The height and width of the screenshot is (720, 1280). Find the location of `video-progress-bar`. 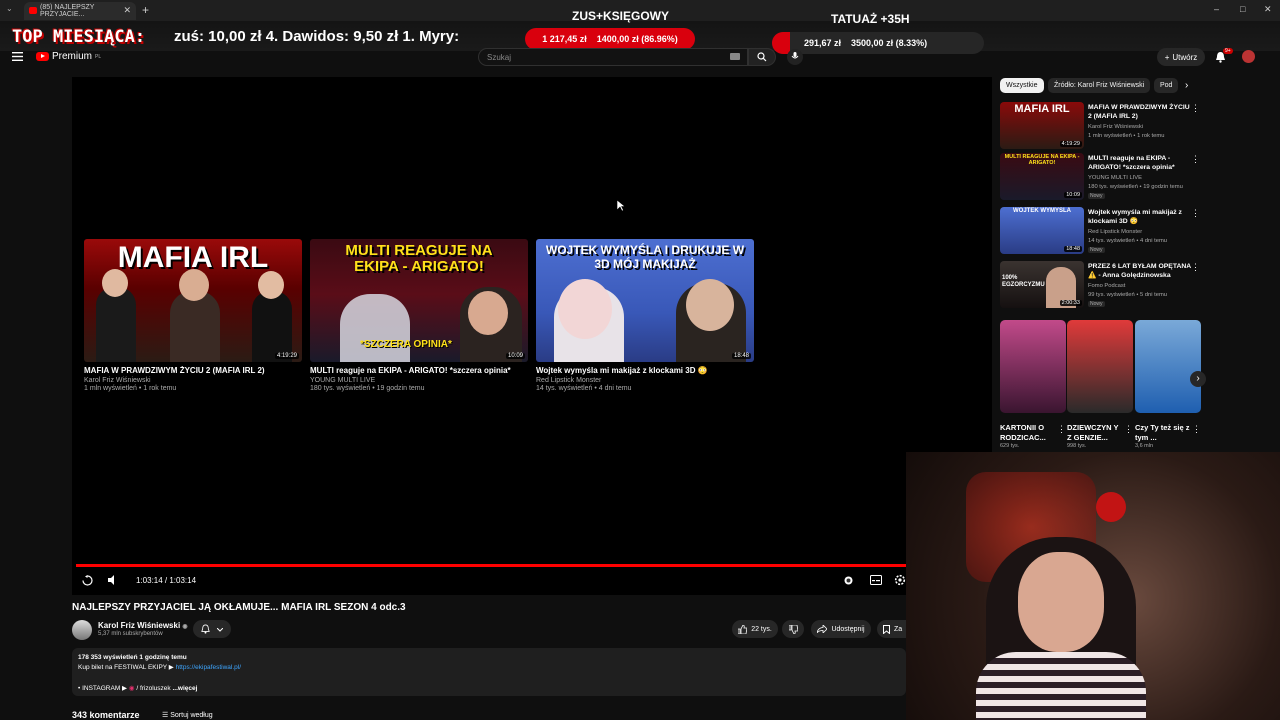

video-progress-bar is located at coordinates (491, 565).